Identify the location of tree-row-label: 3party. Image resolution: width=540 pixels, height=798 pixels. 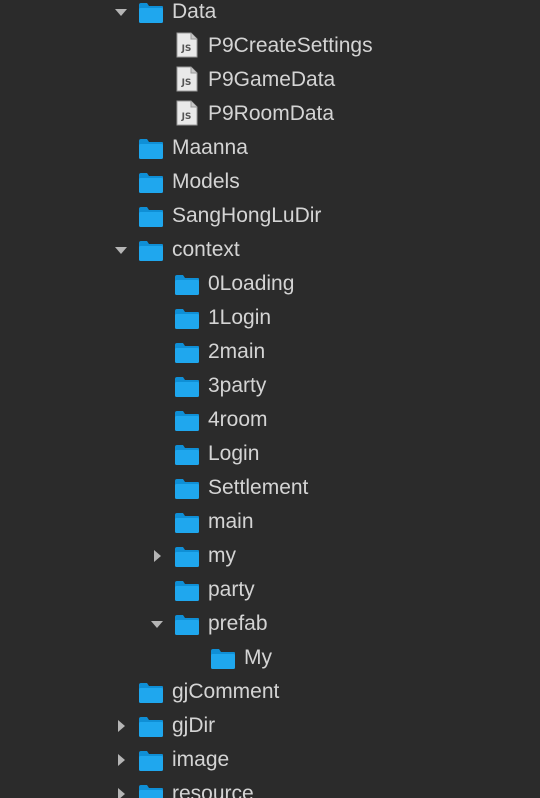
(237, 385).